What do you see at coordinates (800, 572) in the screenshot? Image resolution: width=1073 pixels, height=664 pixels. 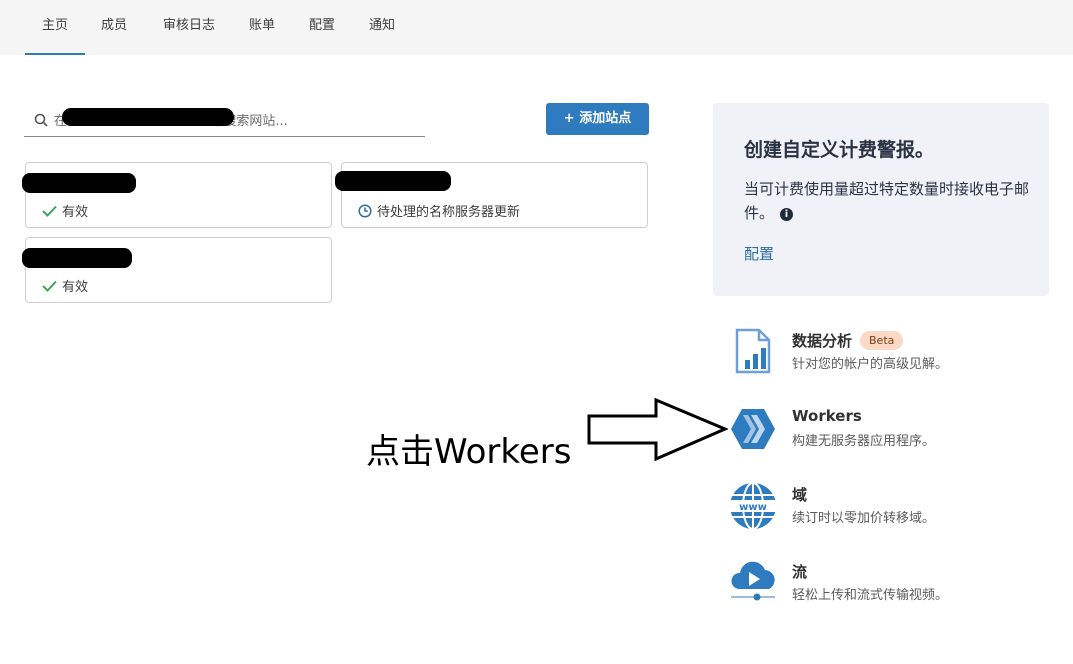 I see `product-name: 流` at bounding box center [800, 572].